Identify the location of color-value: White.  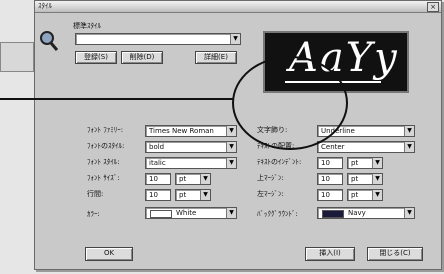
(186, 213).